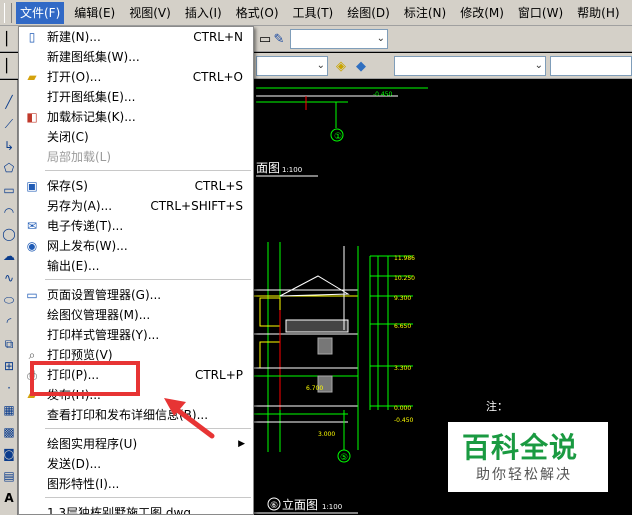 The height and width of the screenshot is (515, 632). What do you see at coordinates (520, 447) in the screenshot?
I see `watermark-title: 百科全说` at bounding box center [520, 447].